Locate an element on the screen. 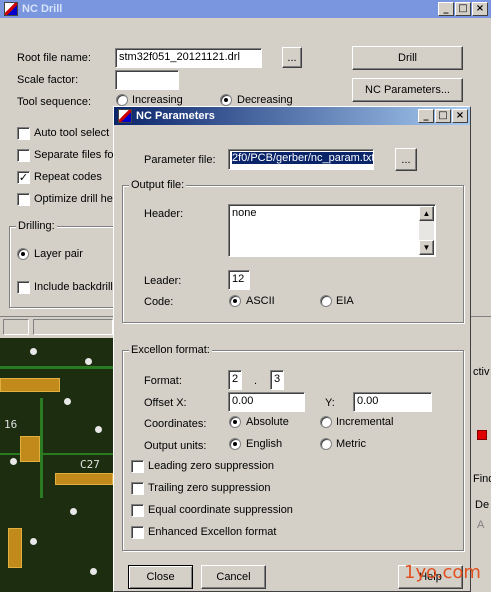  drill-button: Drill is located at coordinates (407, 58).